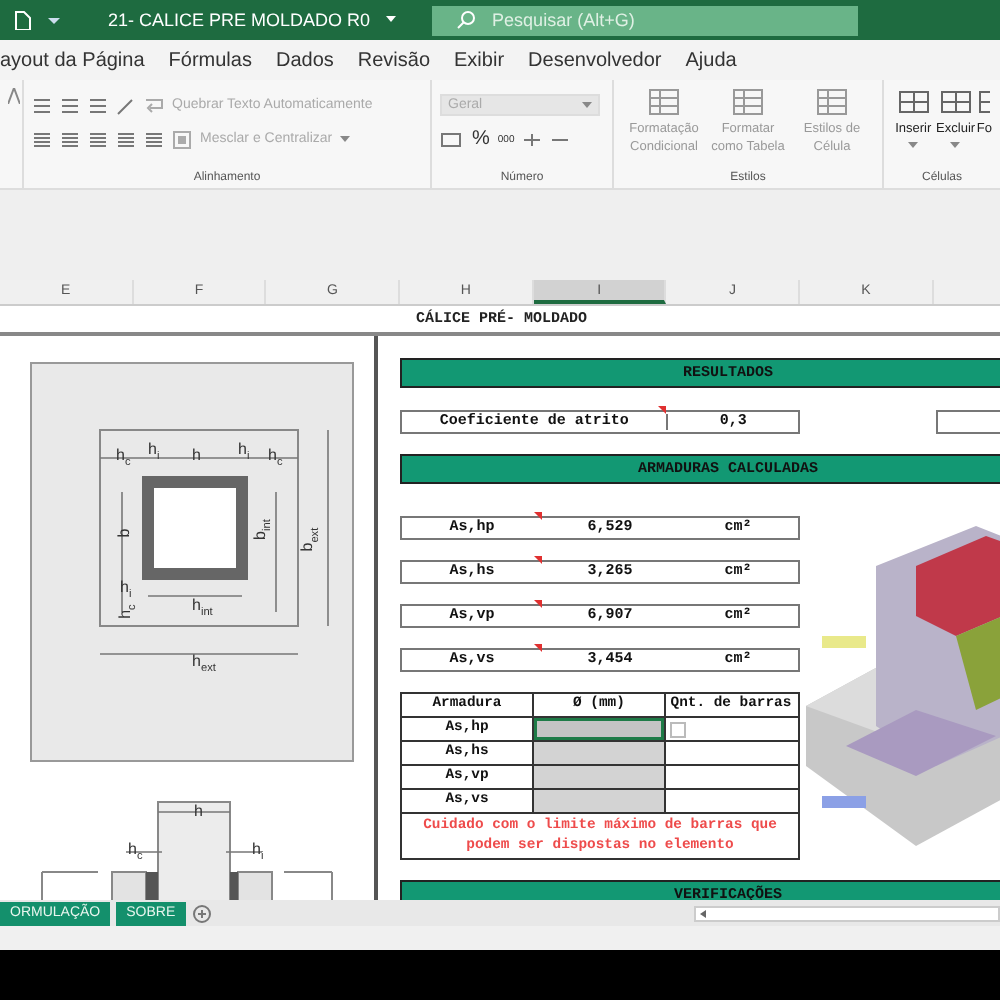 Image resolution: width=1000 pixels, height=1000 pixels. What do you see at coordinates (204, 664) in the screenshot?
I see `dimension-label: h$_{ext}$` at bounding box center [204, 664].